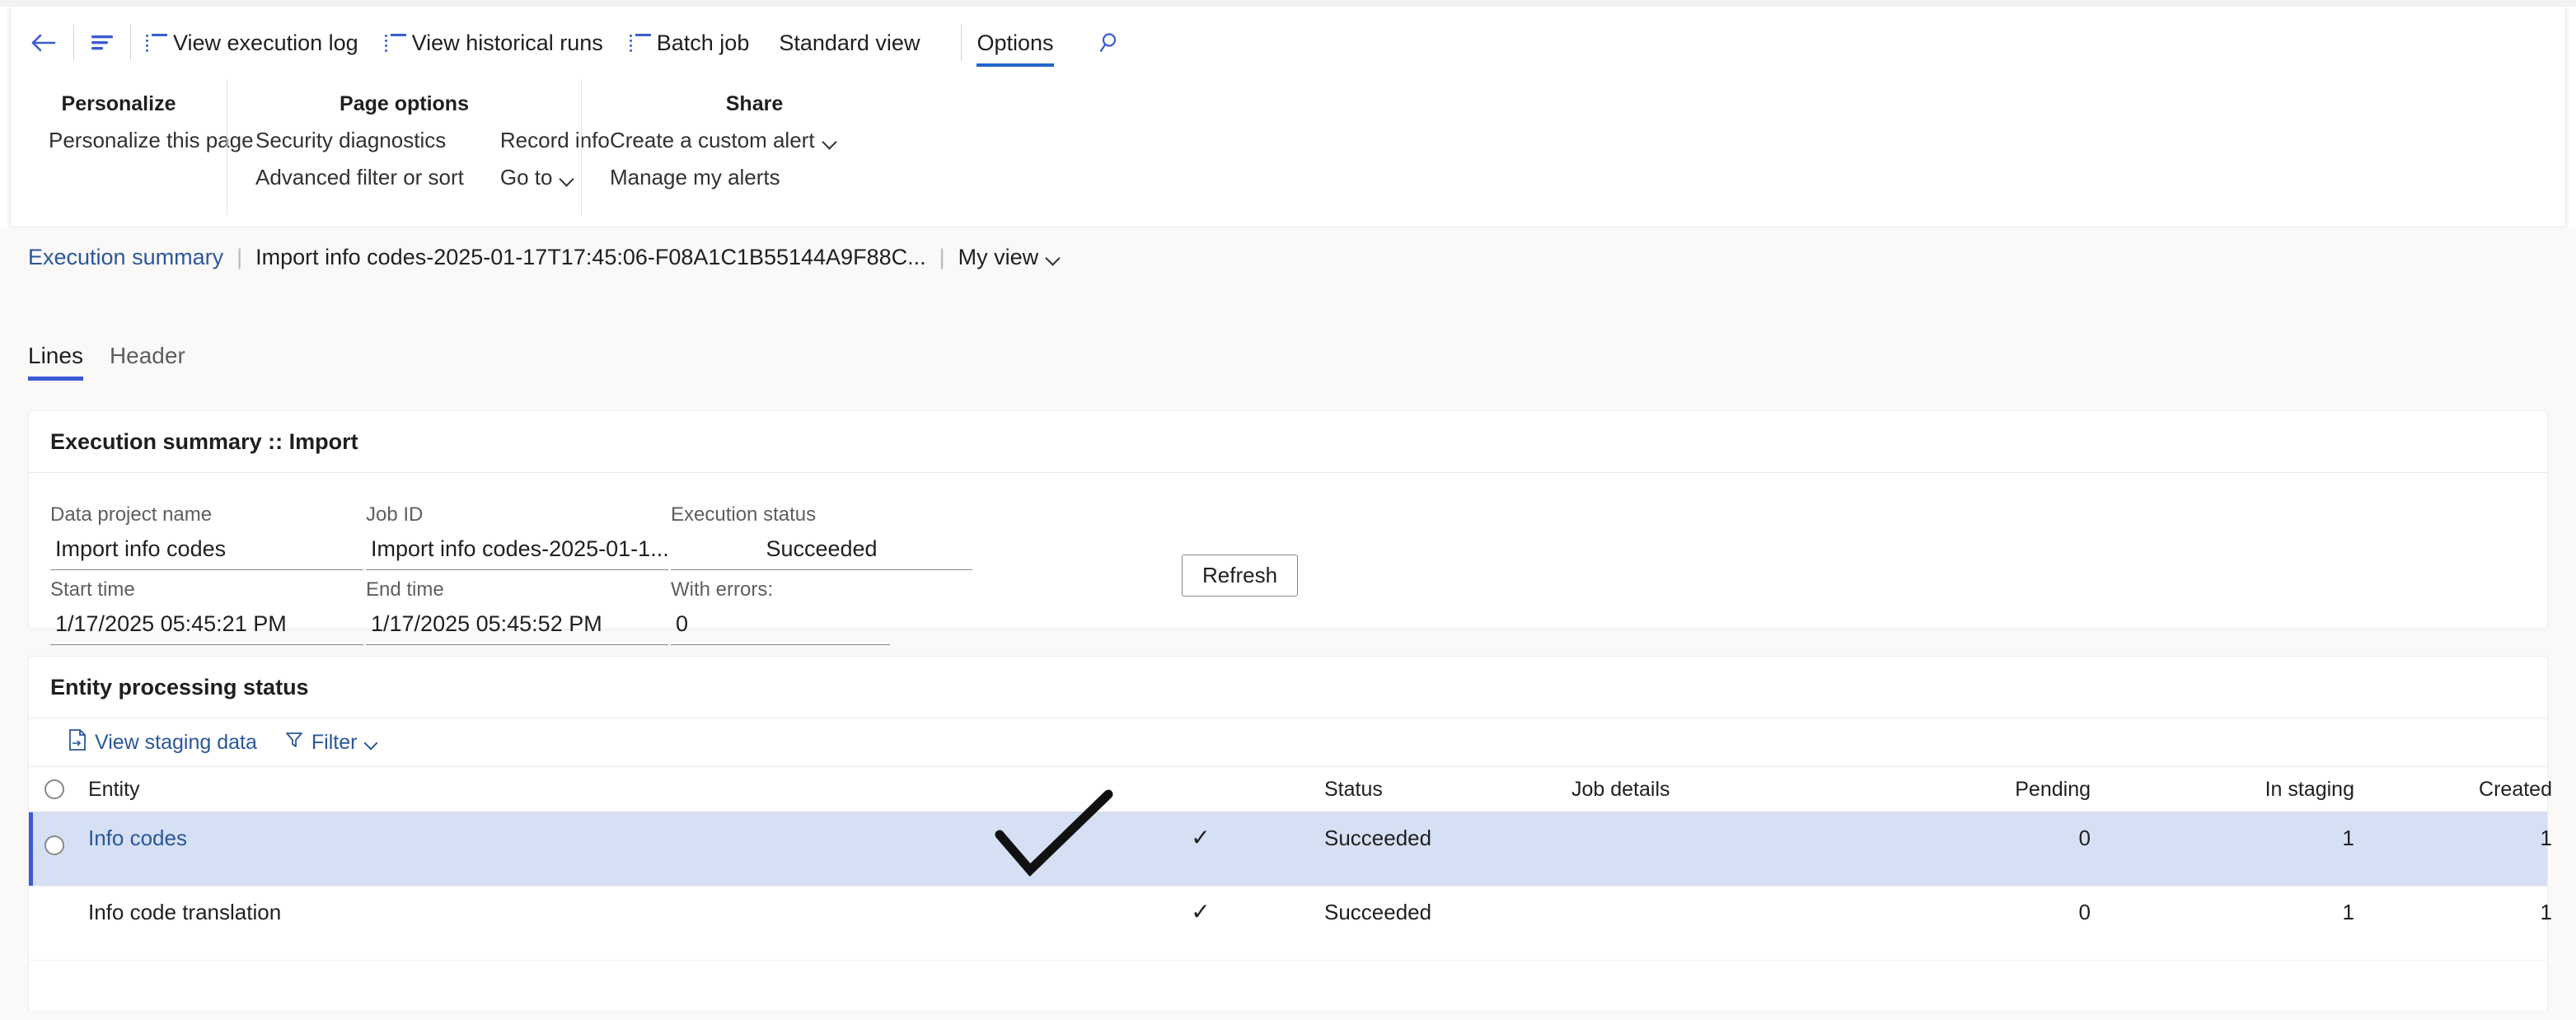 The height and width of the screenshot is (1020, 2576). What do you see at coordinates (754, 103) in the screenshot?
I see `group-title: Share` at bounding box center [754, 103].